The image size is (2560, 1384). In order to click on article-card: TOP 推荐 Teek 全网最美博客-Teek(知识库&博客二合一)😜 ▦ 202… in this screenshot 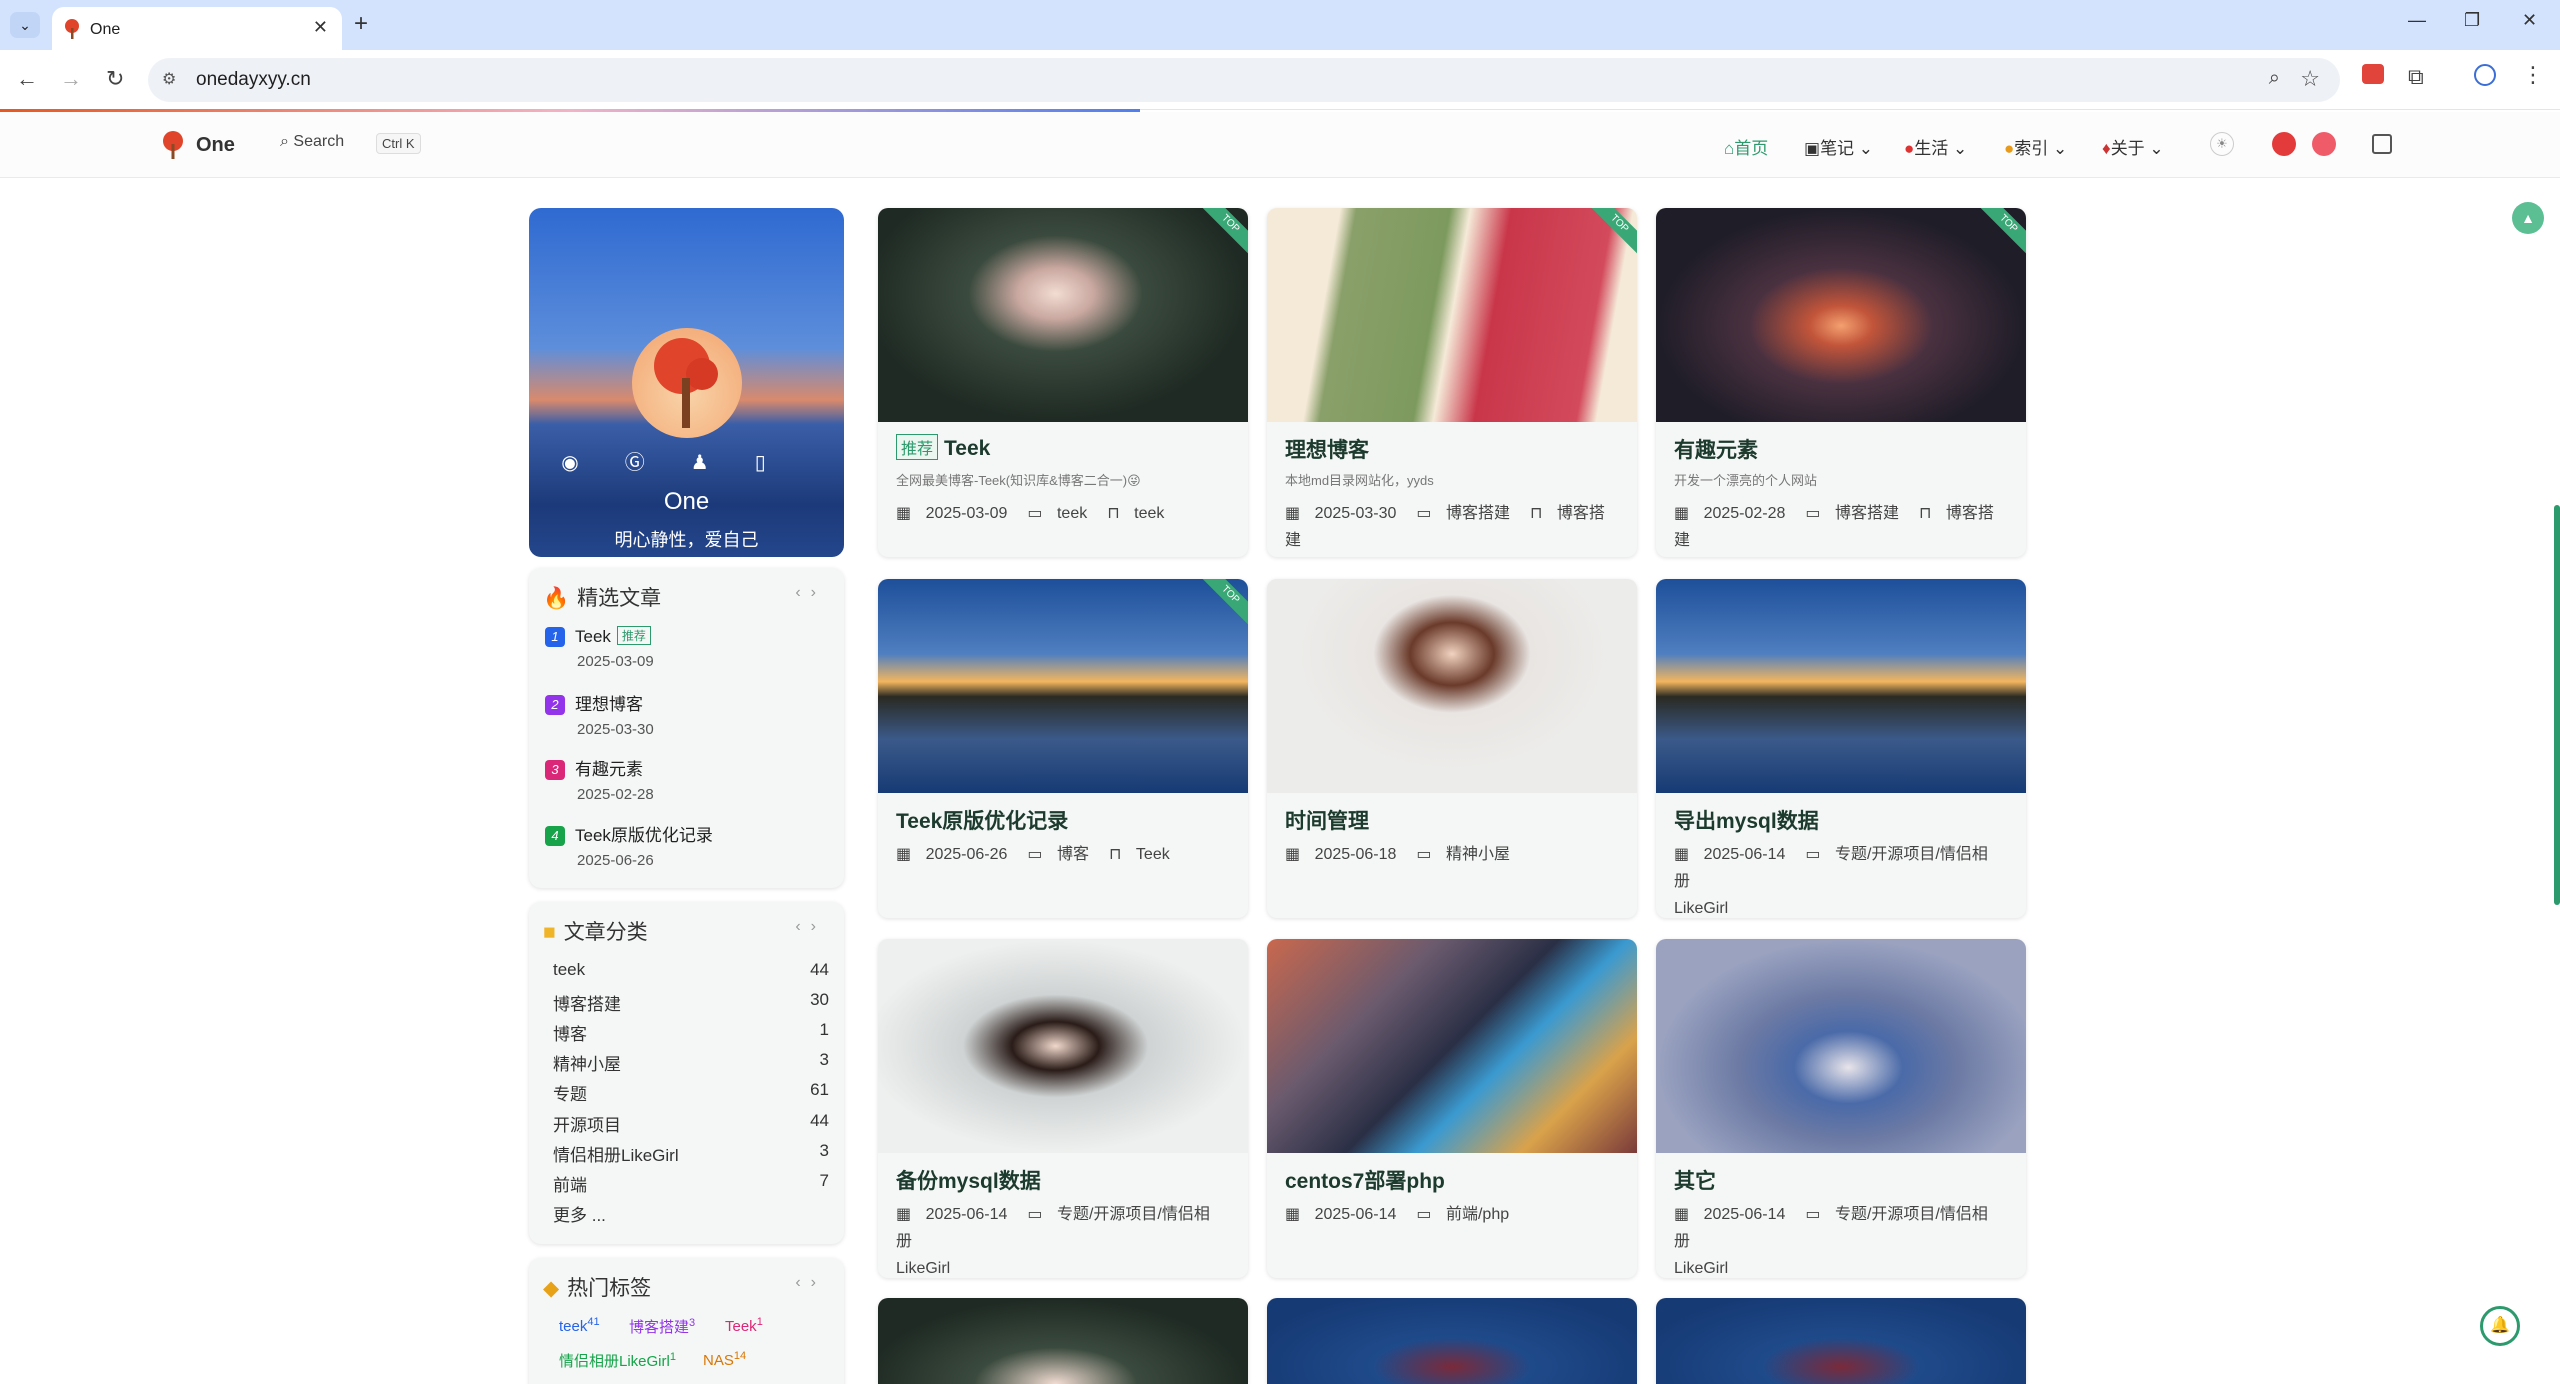, I will do `click(1063, 382)`.